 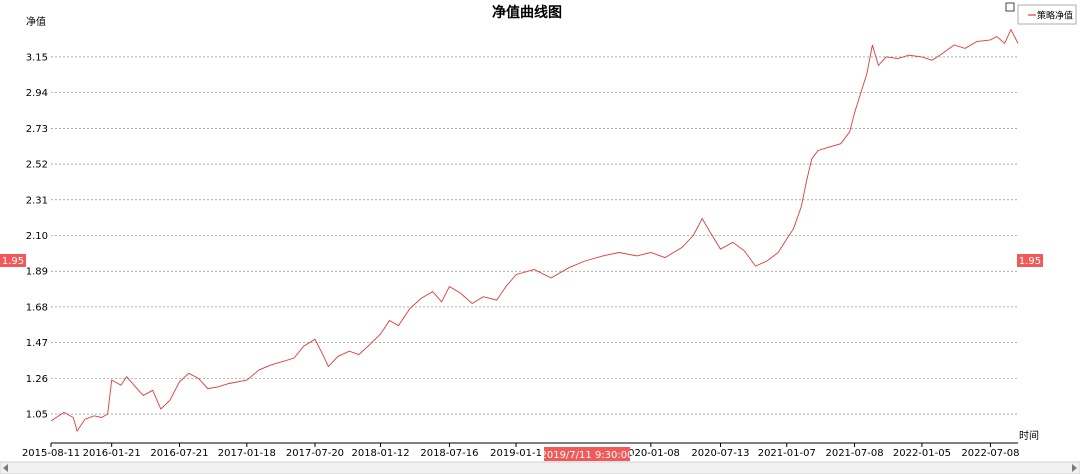 What do you see at coordinates (37, 307) in the screenshot?
I see `y-tick-label: 1.68` at bounding box center [37, 307].